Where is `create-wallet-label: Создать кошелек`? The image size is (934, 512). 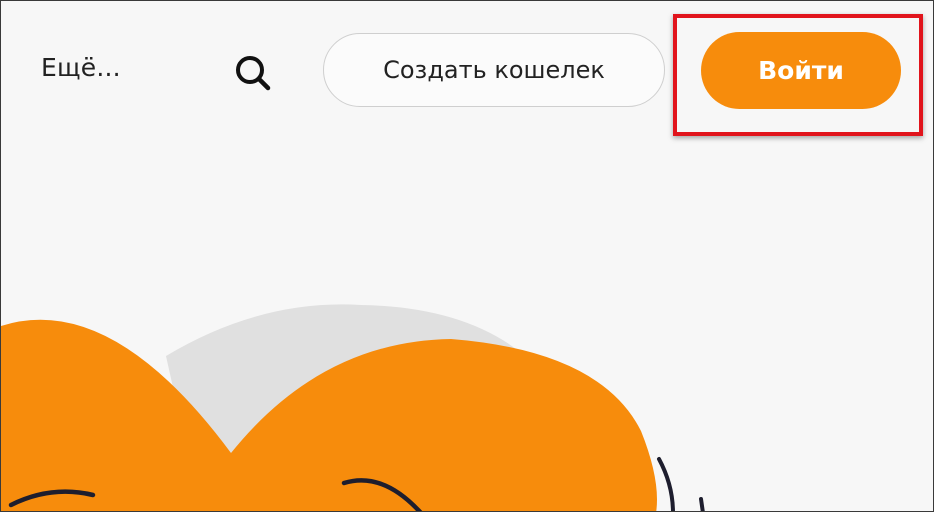
create-wallet-label: Создать кошелек is located at coordinates (494, 70).